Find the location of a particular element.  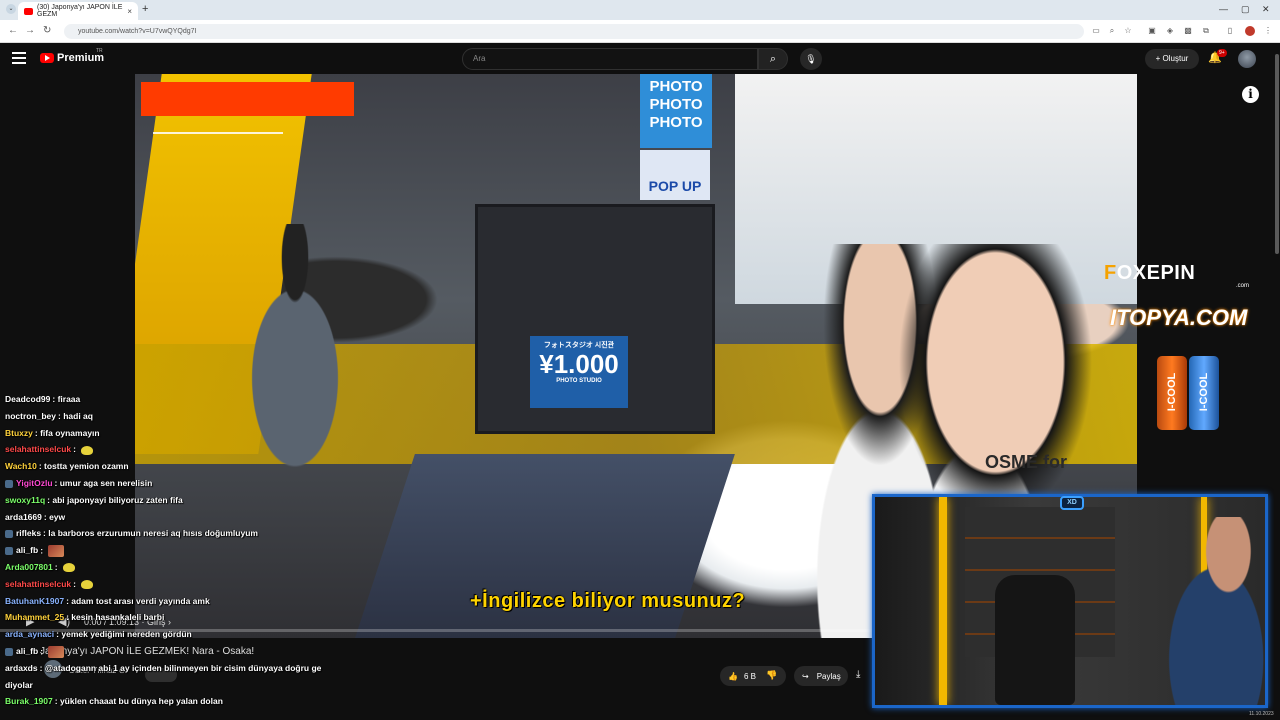

share-button: ↪ Paylaş is located at coordinates (821, 676).